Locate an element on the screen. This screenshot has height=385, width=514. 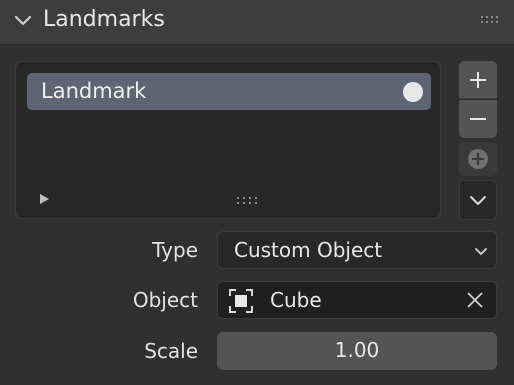
scale-label: Scale is located at coordinates (171, 351).